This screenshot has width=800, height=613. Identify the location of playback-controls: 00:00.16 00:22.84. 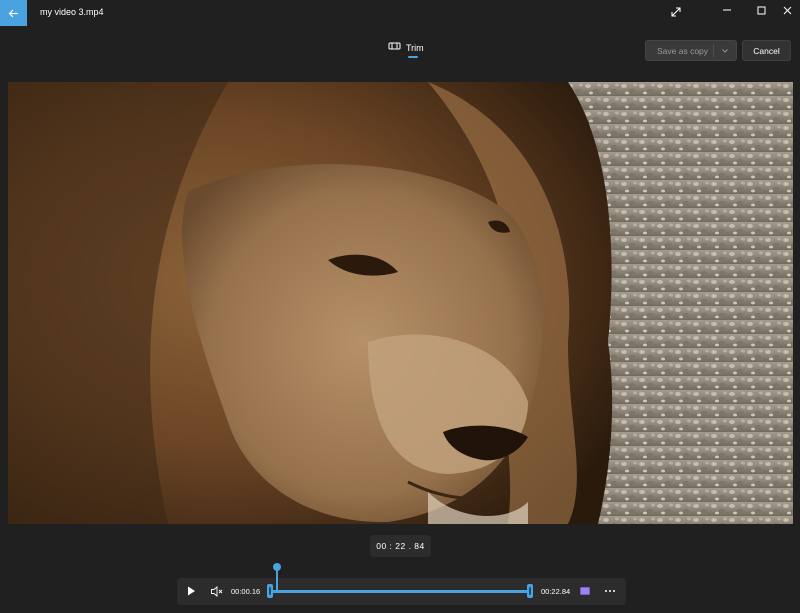
(401, 591).